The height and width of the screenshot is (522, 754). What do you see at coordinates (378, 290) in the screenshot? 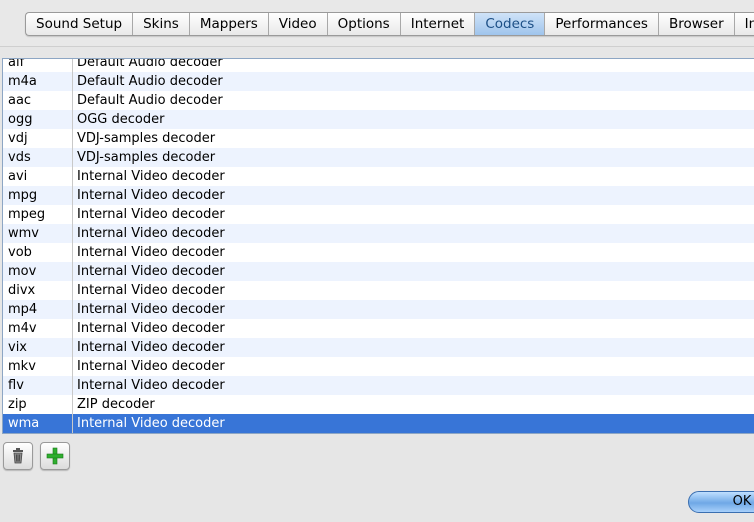
I see `codec-row: divx Internal Video decoder` at bounding box center [378, 290].